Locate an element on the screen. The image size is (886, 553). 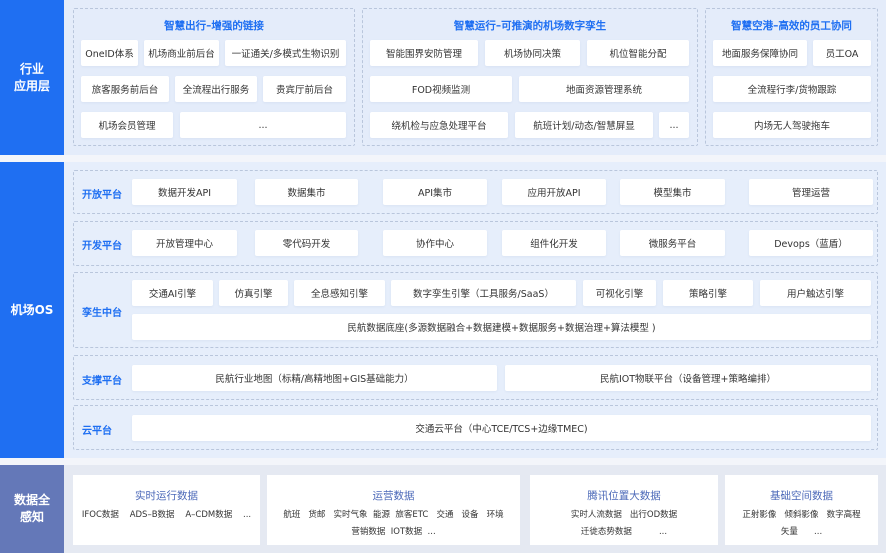
layer-label-text: 行业 应用层 is located at coordinates (31, 77).